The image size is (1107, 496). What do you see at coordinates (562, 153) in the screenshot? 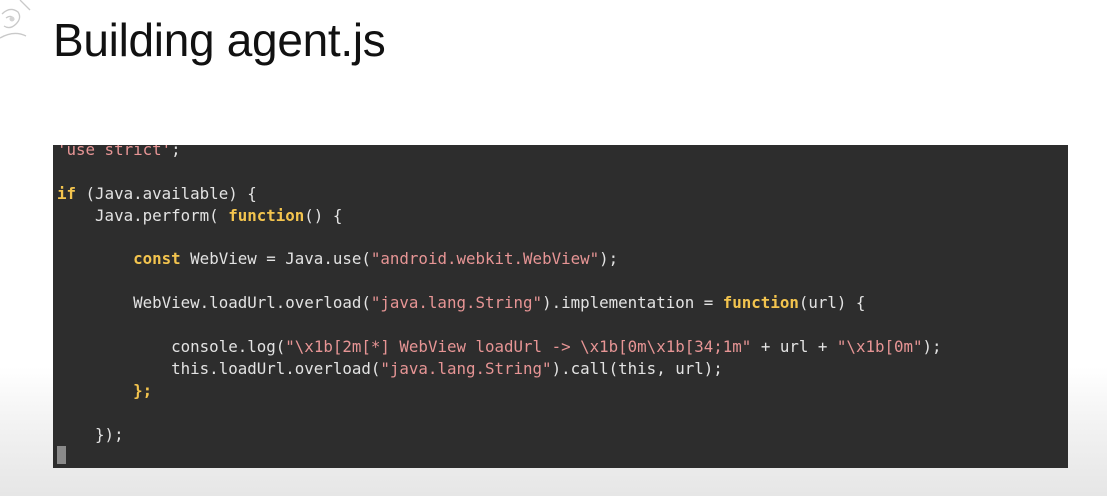
I see `code-line: 'use strict';` at bounding box center [562, 153].